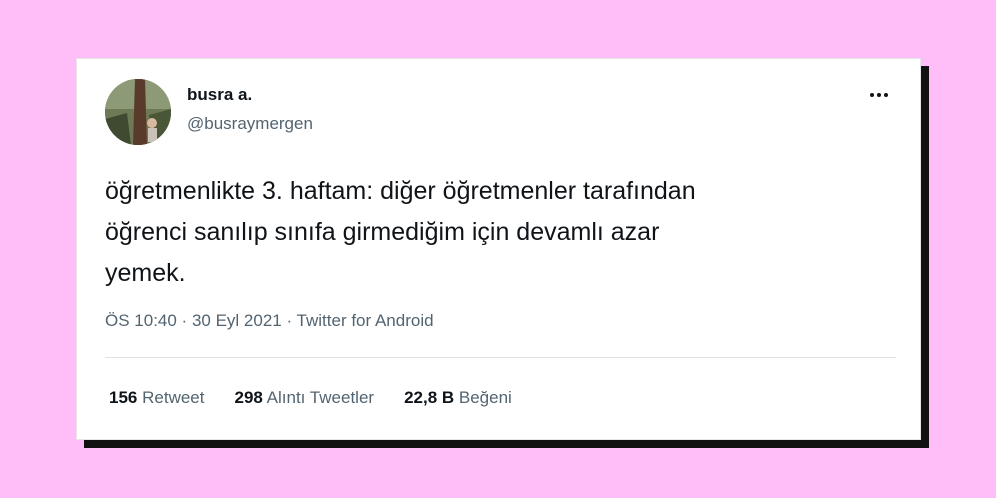 The image size is (996, 498). I want to click on like-count: 22,8 B Beğeni, so click(458, 398).